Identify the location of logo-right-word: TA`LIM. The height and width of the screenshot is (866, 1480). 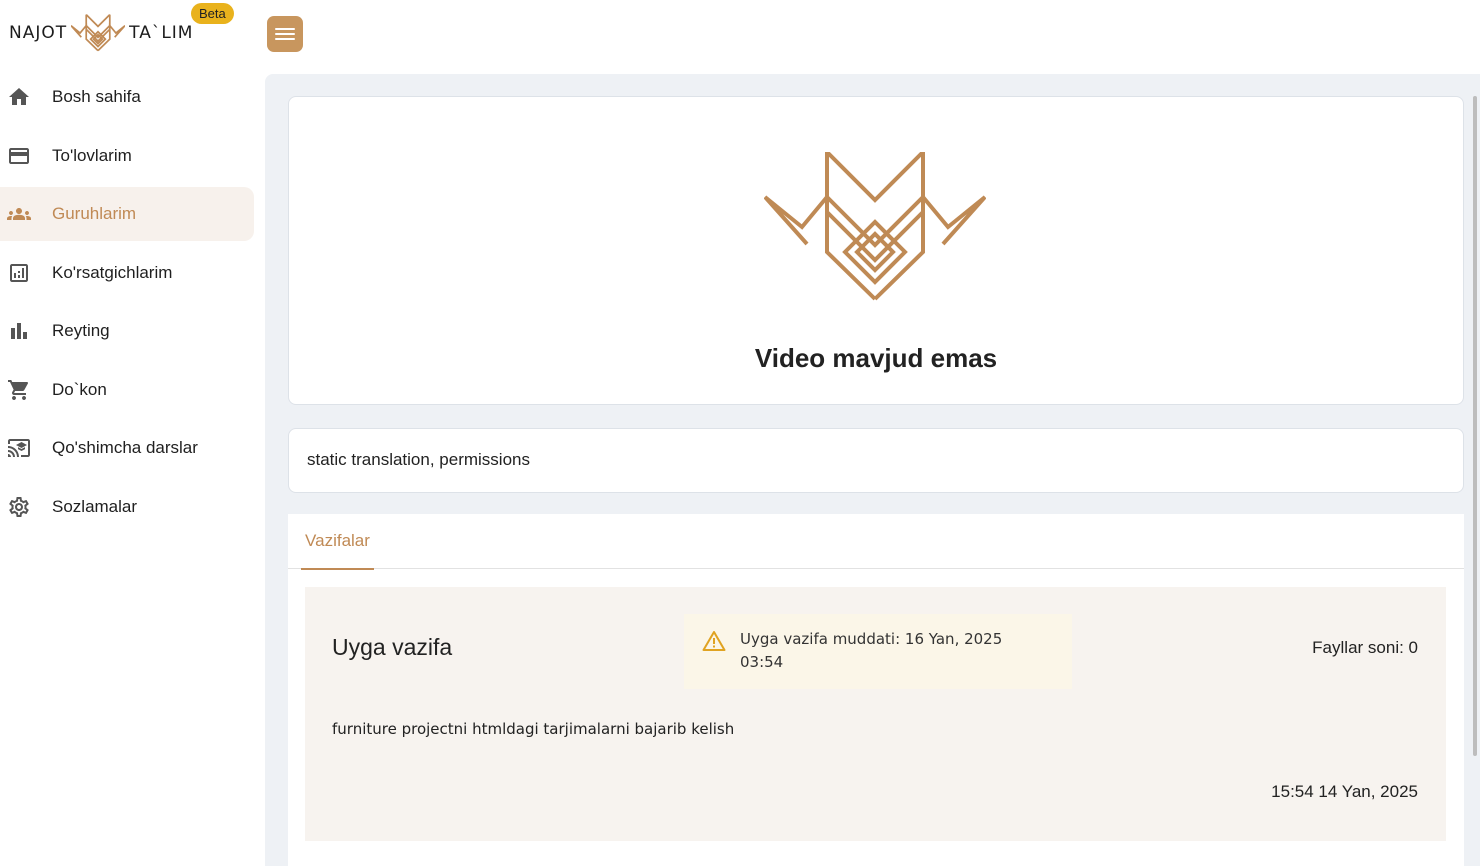
(161, 33).